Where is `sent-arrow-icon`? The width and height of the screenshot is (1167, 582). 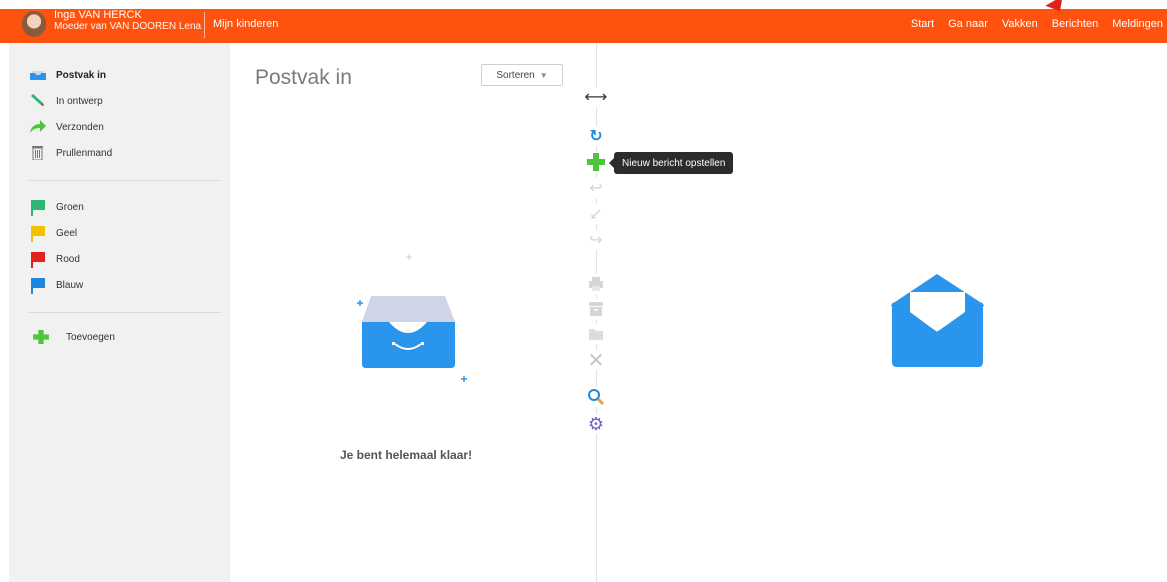 sent-arrow-icon is located at coordinates (38, 126).